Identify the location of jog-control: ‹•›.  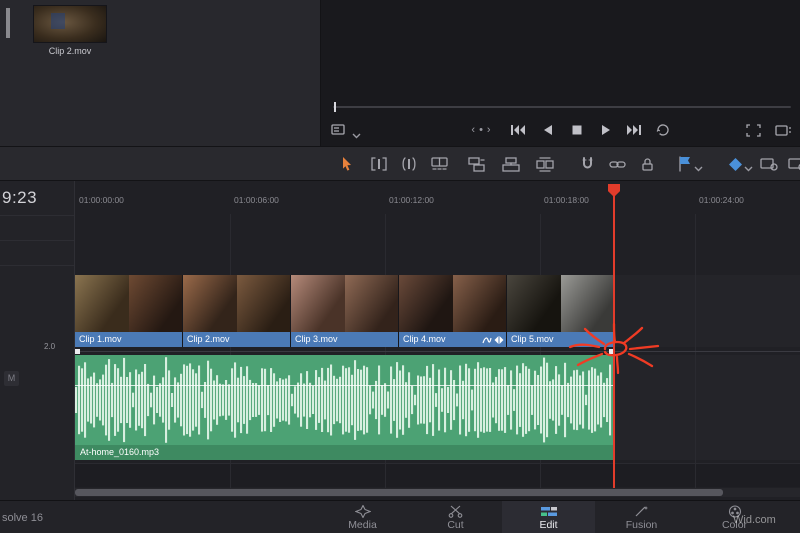
(483, 130).